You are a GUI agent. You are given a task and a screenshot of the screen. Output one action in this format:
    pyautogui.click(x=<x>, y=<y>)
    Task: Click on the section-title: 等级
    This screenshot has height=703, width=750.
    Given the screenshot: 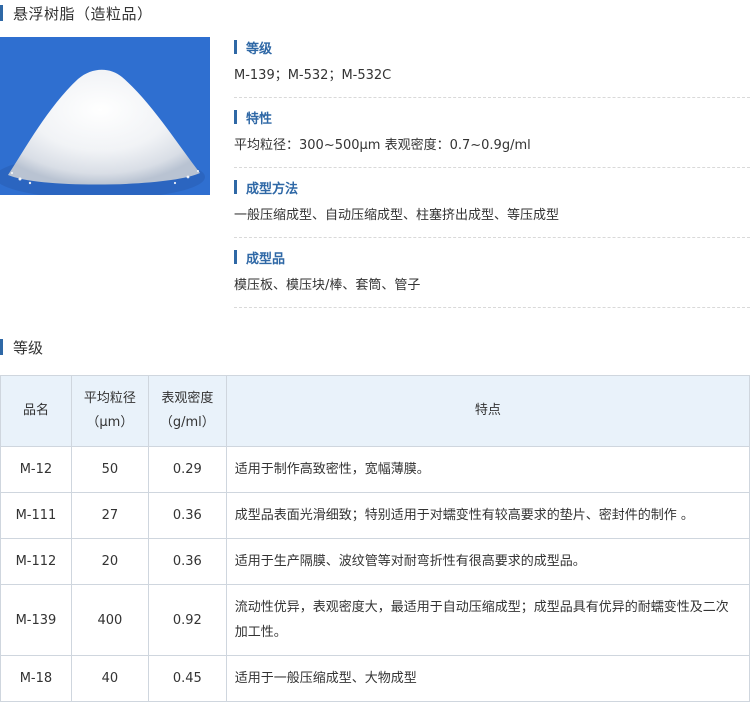 What is the action you would take?
    pyautogui.click(x=28, y=347)
    